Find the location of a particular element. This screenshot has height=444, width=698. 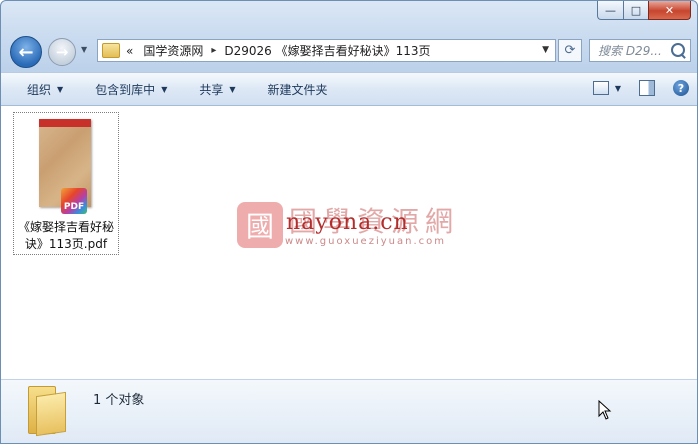

back-button: ← is located at coordinates (26, 52).